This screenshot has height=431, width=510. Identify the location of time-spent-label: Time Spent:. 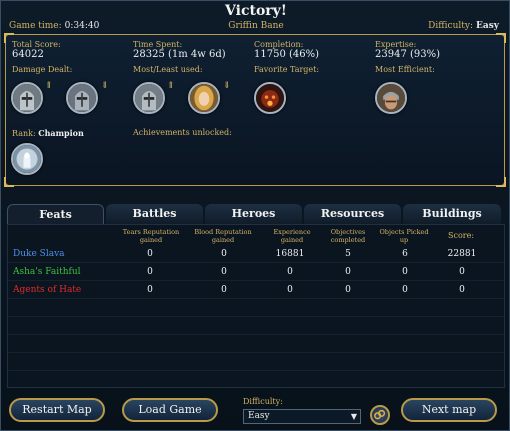
(158, 44).